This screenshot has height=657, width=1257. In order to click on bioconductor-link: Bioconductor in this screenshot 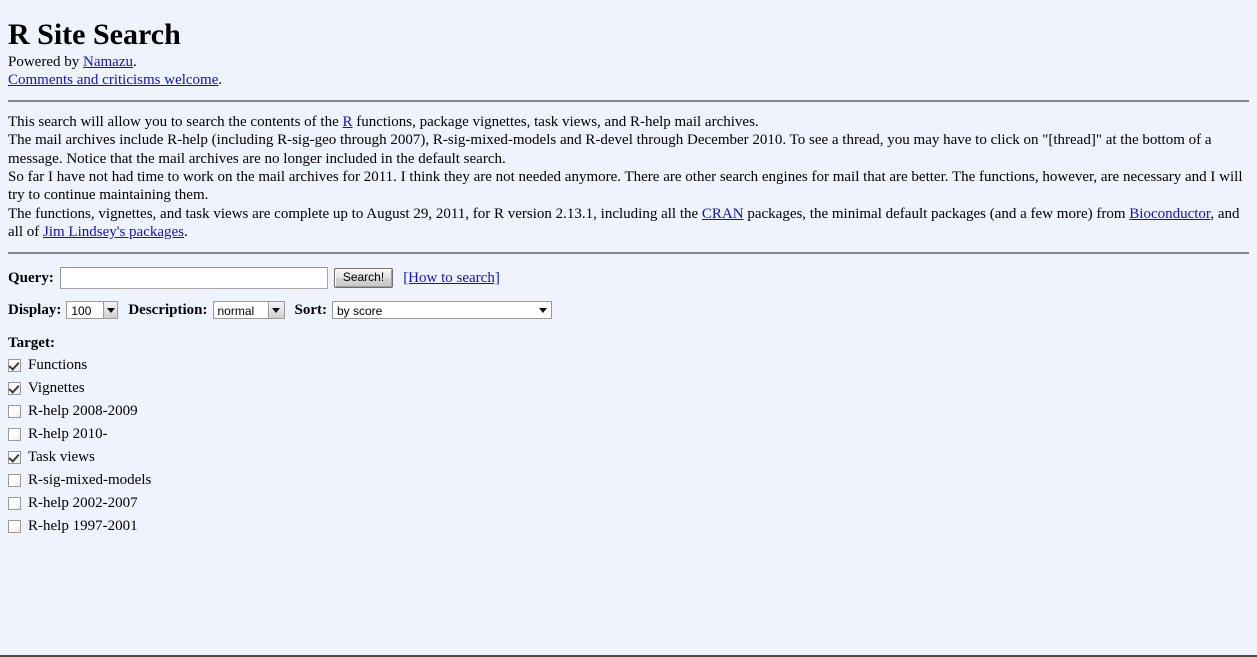, I will do `click(1169, 214)`.